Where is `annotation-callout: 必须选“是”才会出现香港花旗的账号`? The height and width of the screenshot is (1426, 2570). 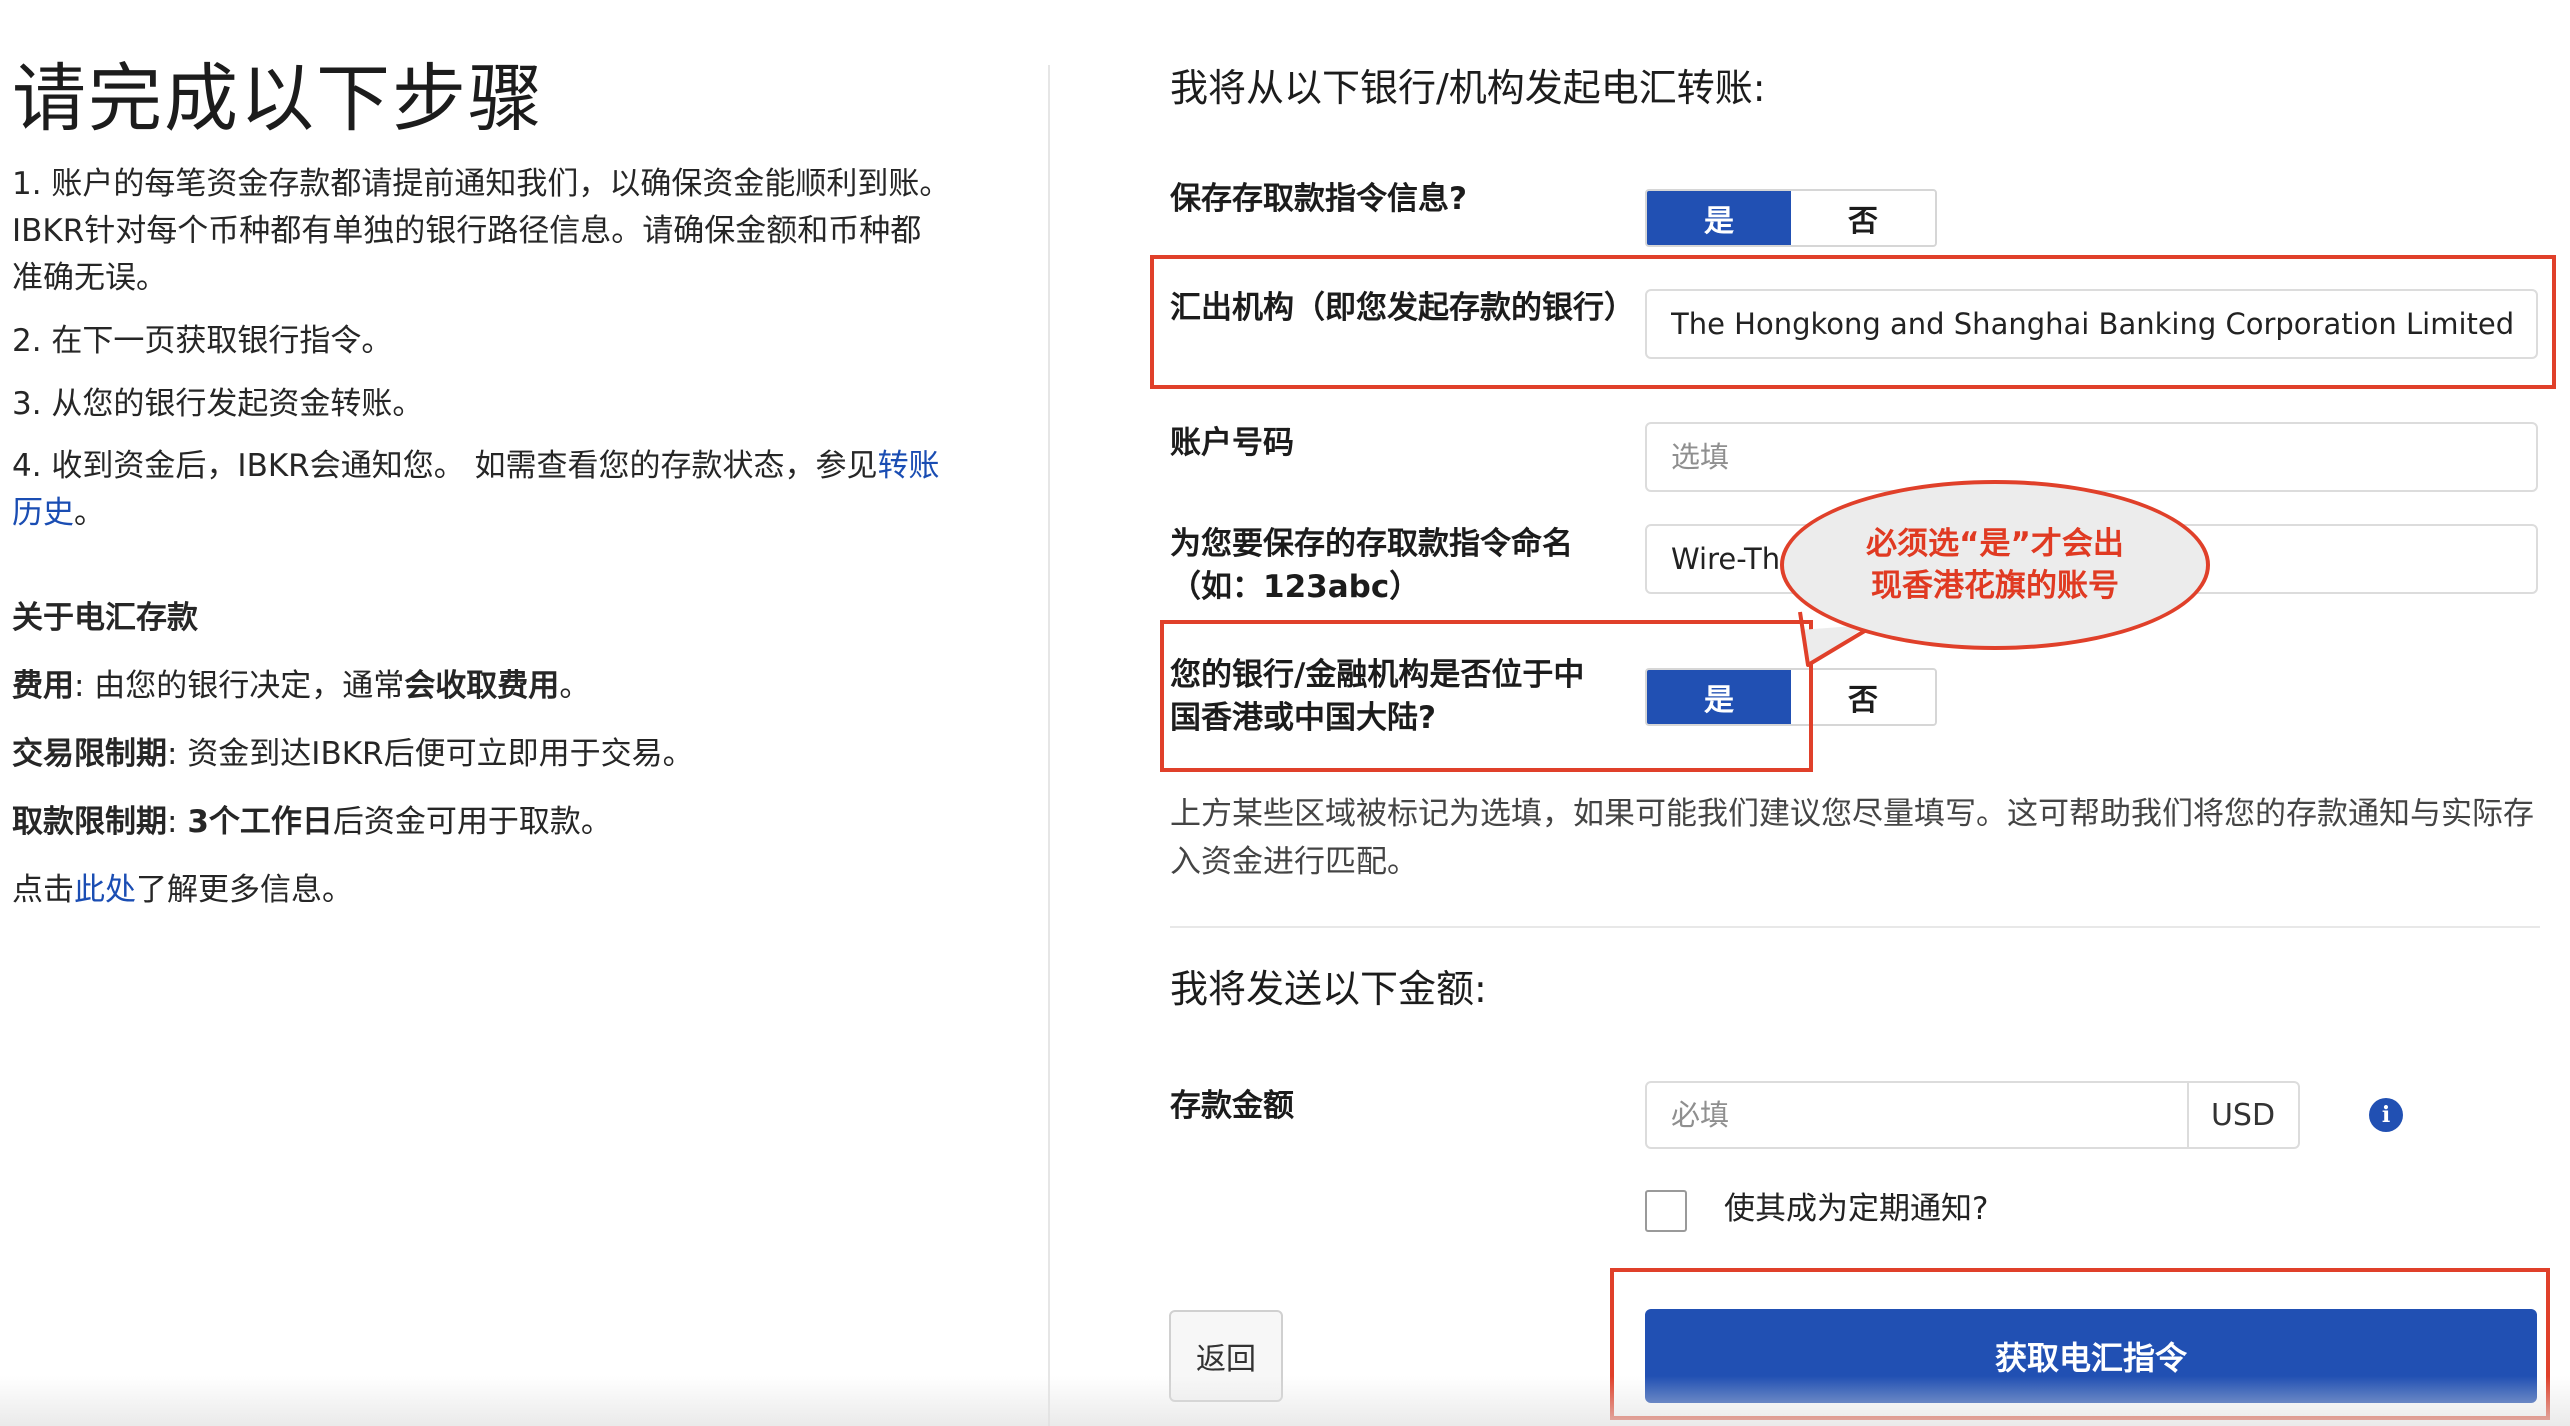
annotation-callout: 必须选“是”才会出现香港花旗的账号 is located at coordinates (1995, 565).